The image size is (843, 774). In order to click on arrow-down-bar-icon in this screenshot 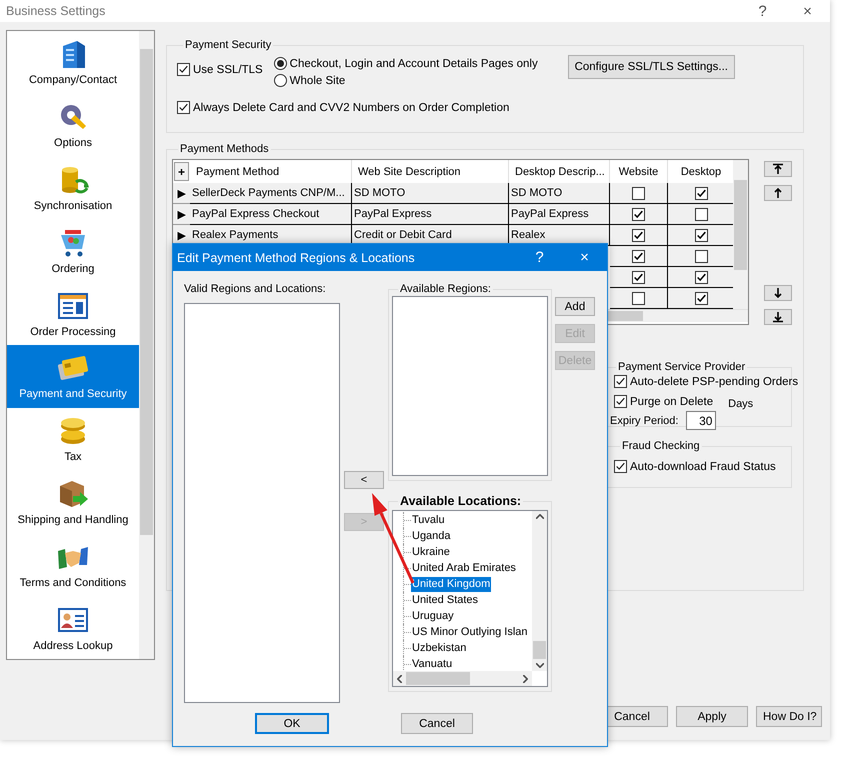, I will do `click(778, 317)`.